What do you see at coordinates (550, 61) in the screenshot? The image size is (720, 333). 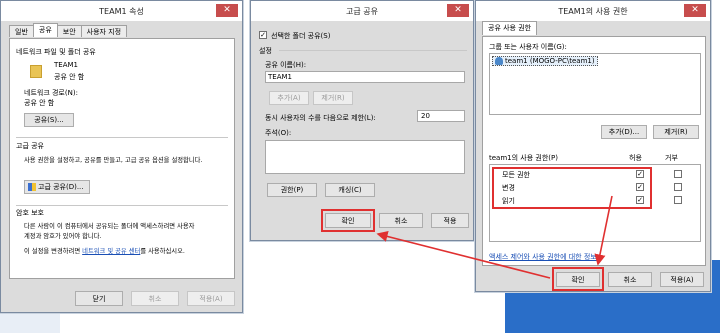 I see `user-entry-label: team1 (MOGO-PC\team1)` at bounding box center [550, 61].